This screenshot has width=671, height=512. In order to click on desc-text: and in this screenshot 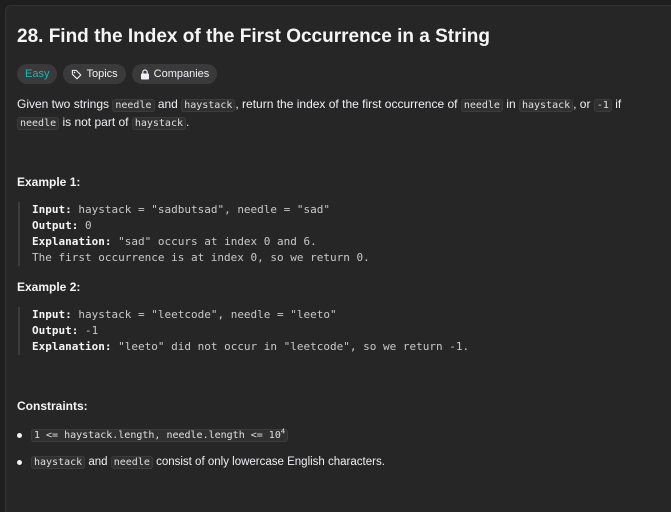, I will do `click(168, 104)`.